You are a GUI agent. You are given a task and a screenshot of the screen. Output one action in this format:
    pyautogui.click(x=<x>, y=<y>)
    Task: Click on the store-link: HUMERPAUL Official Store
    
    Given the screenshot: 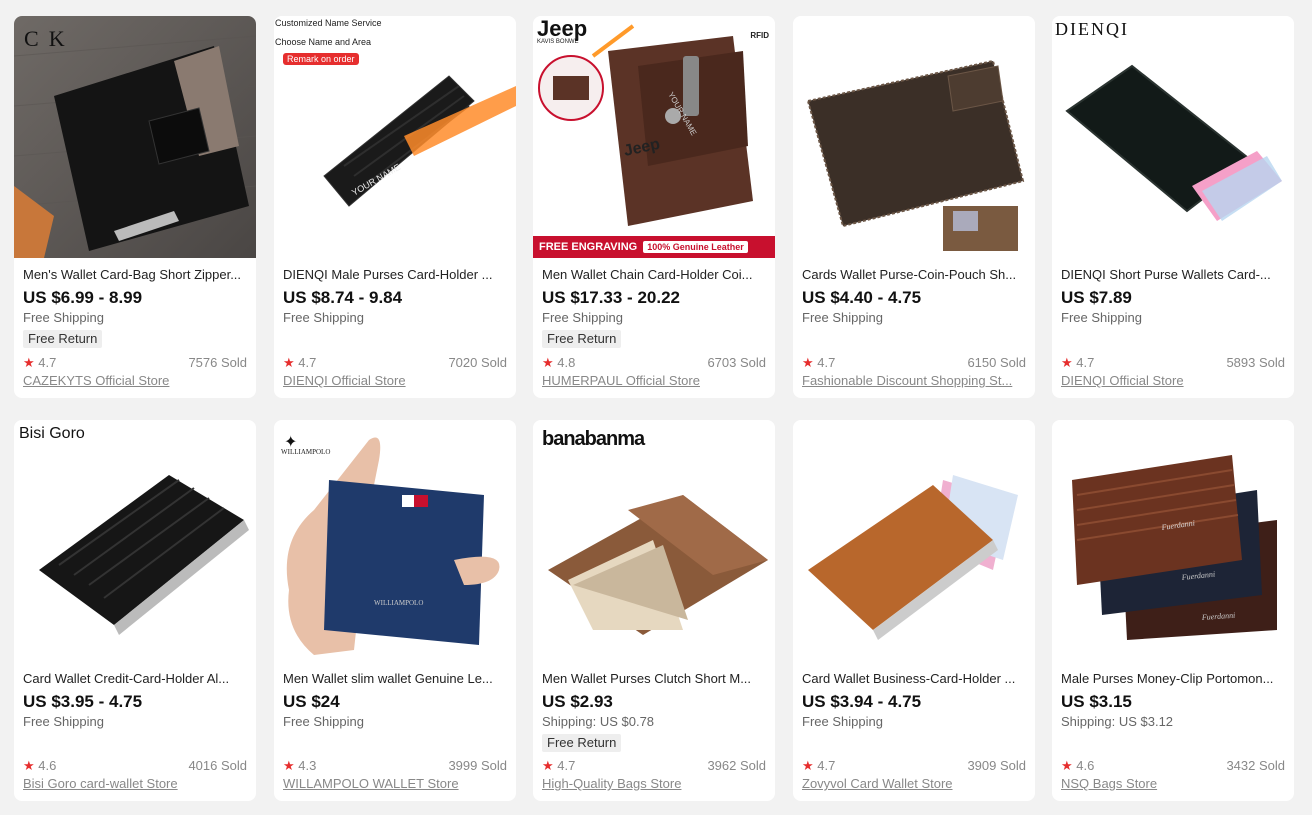 What is the action you would take?
    pyautogui.click(x=654, y=381)
    